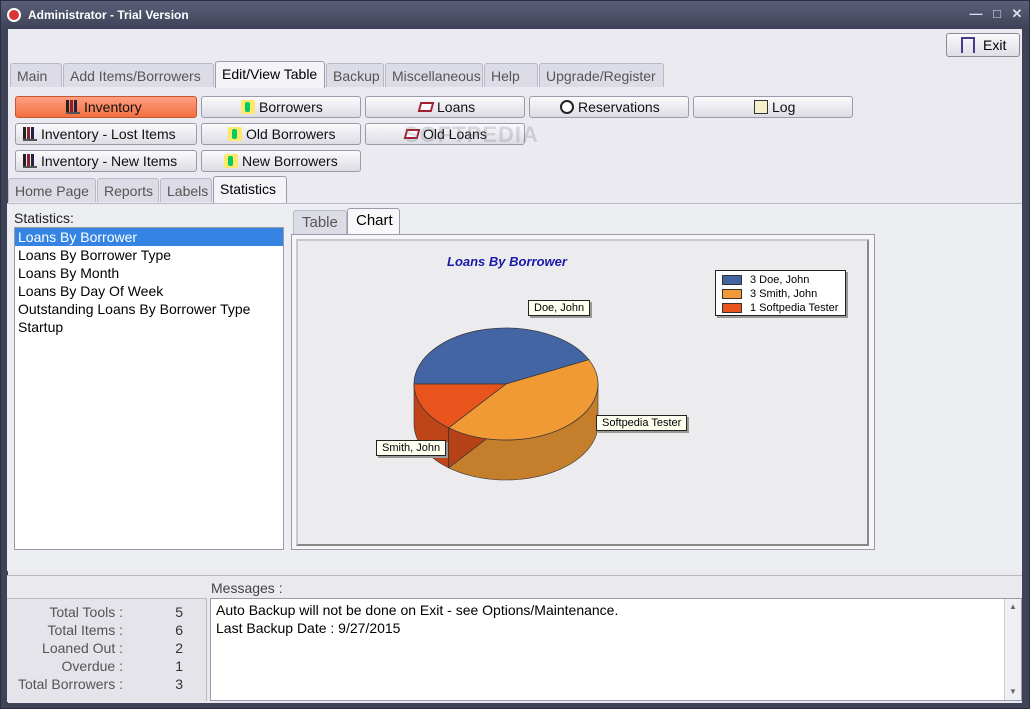 This screenshot has width=1030, height=709. I want to click on new-borrowers-button: New Borrowers, so click(281, 161).